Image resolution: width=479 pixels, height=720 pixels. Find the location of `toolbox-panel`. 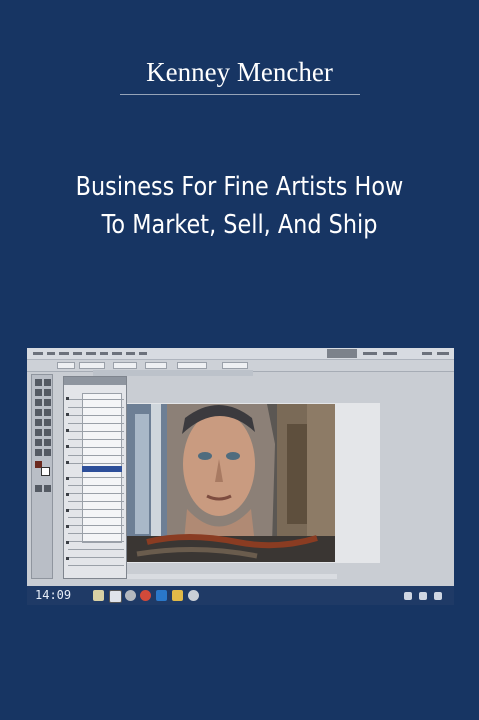

toolbox-panel is located at coordinates (42, 476).